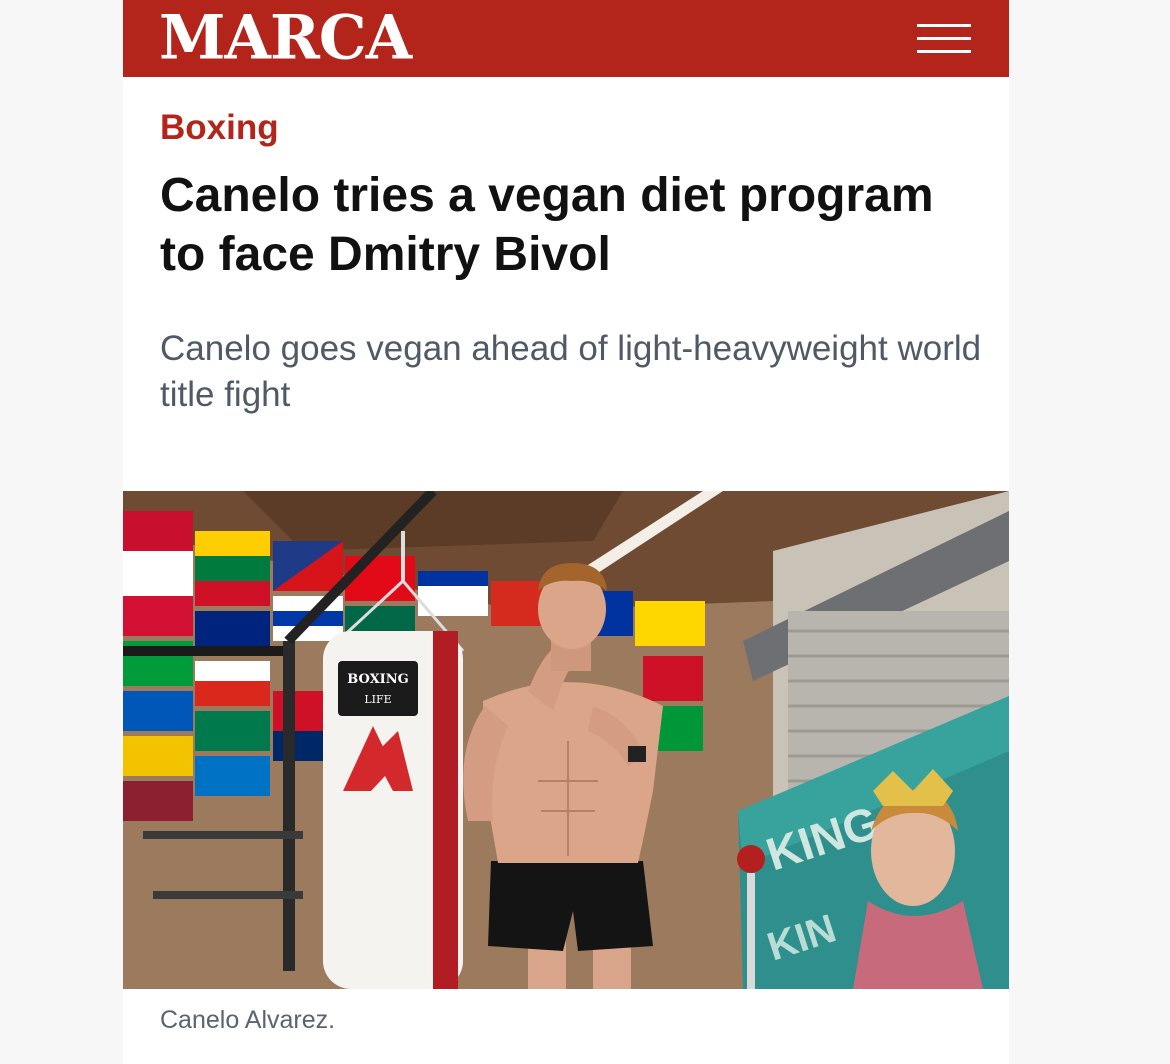 The image size is (1170, 1064). I want to click on photo-caption: Canelo Alvarez., so click(248, 1020).